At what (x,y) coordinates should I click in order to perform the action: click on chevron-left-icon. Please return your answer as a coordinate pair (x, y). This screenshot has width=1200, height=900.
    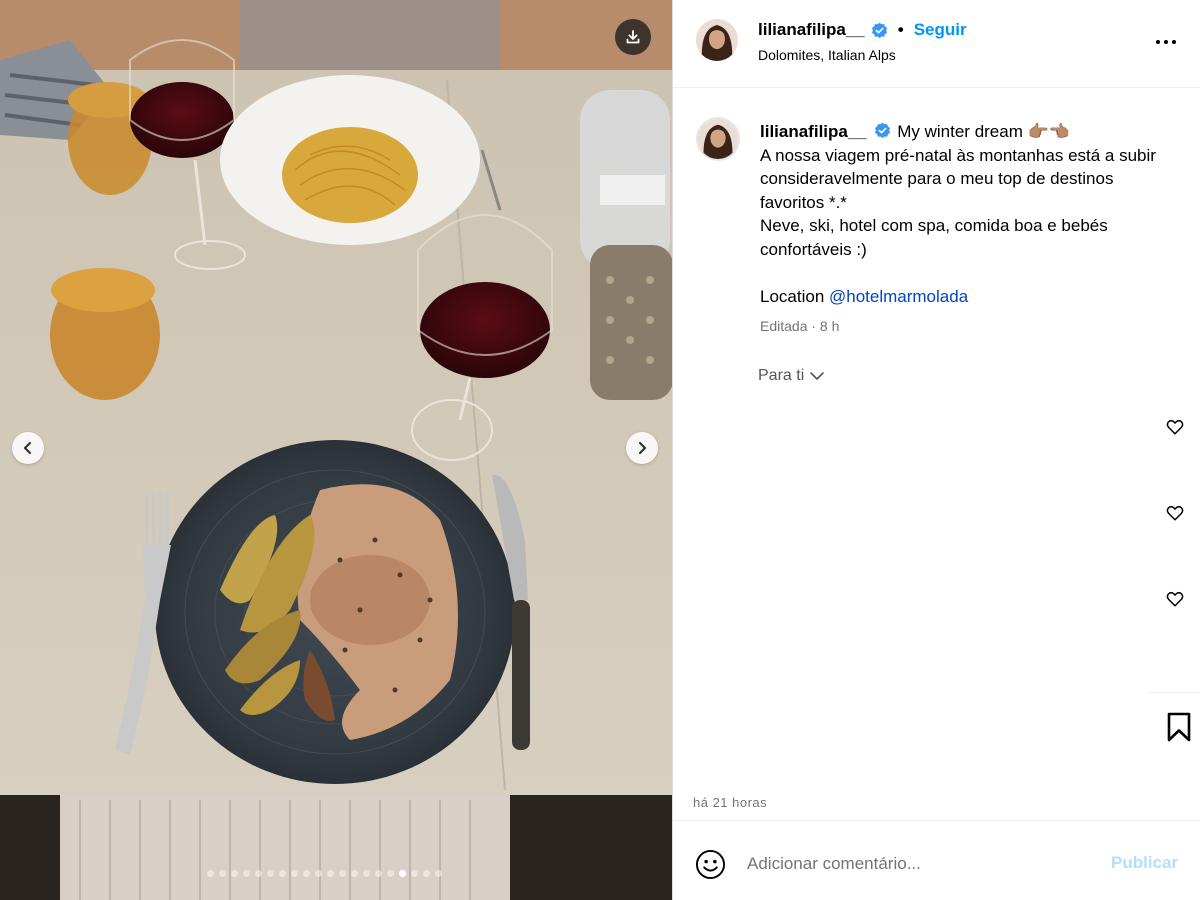
    Looking at the image, I should click on (27, 448).